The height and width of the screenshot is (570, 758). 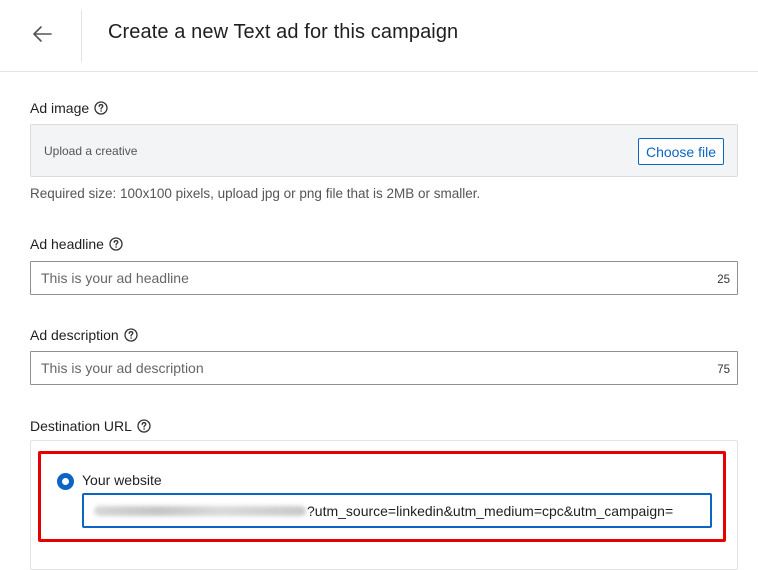 I want to click on ad-image-label-row: Ad image, so click(x=69, y=108).